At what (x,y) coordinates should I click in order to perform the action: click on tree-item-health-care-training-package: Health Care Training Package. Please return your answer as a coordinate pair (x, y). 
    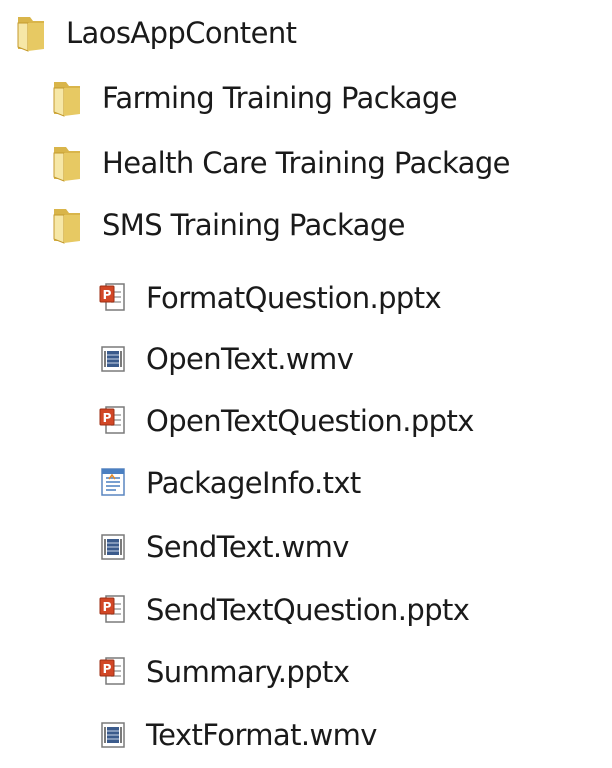
    Looking at the image, I should click on (280, 163).